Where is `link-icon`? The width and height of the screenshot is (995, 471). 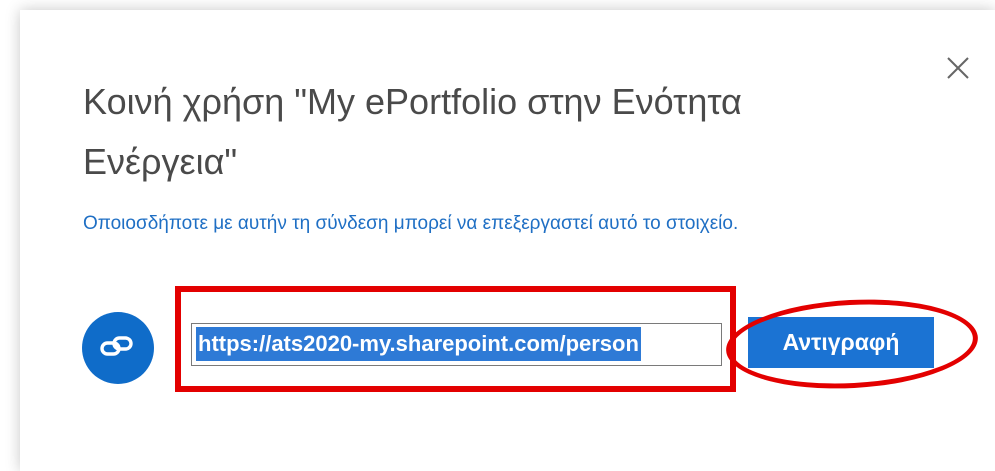
link-icon is located at coordinates (118, 348).